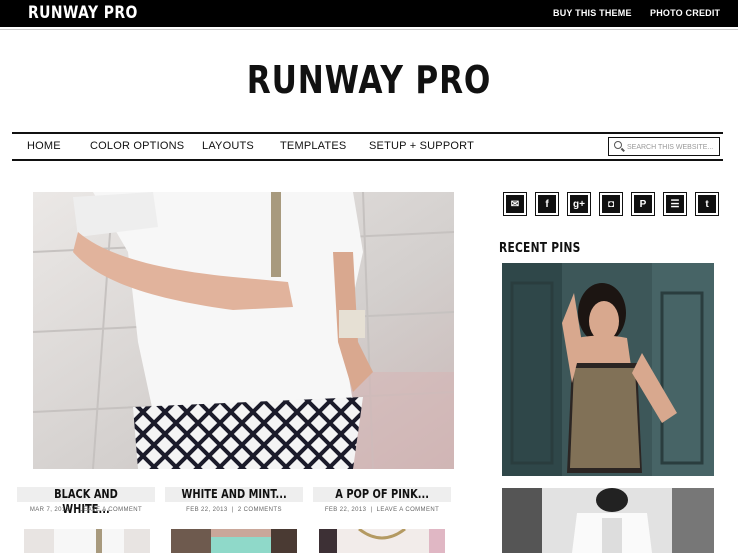  I want to click on site-title: RUNWAY PRO, so click(368, 80).